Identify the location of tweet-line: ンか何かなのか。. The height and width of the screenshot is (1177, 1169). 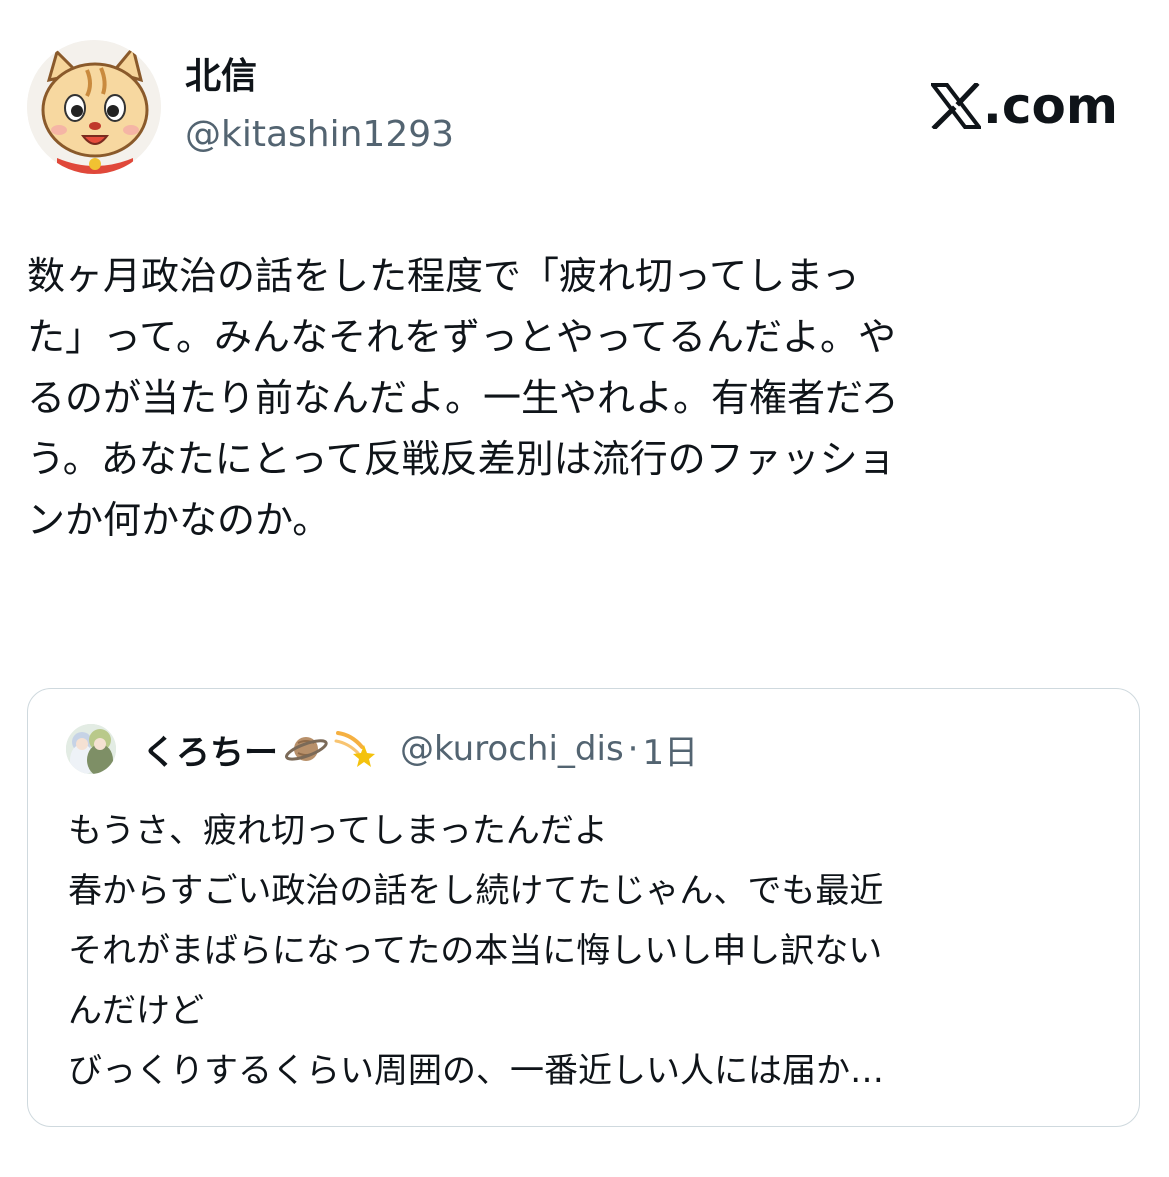
(179, 520).